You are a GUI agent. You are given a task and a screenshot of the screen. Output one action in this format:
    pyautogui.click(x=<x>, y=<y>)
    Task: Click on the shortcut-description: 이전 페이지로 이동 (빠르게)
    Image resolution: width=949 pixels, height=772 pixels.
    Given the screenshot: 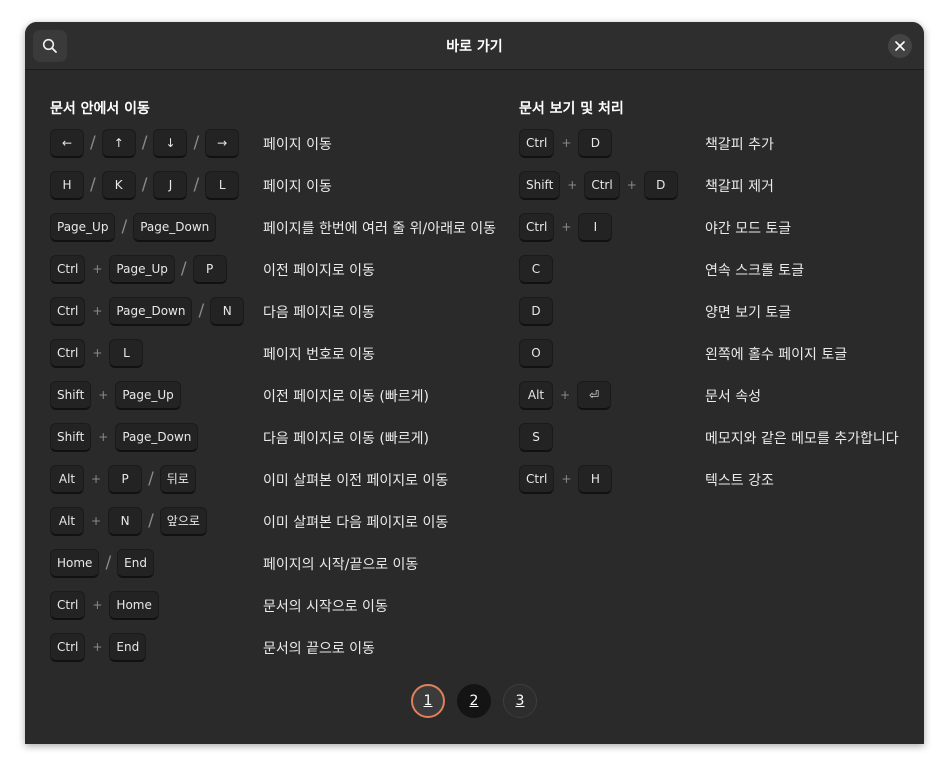 What is the action you would take?
    pyautogui.click(x=346, y=397)
    